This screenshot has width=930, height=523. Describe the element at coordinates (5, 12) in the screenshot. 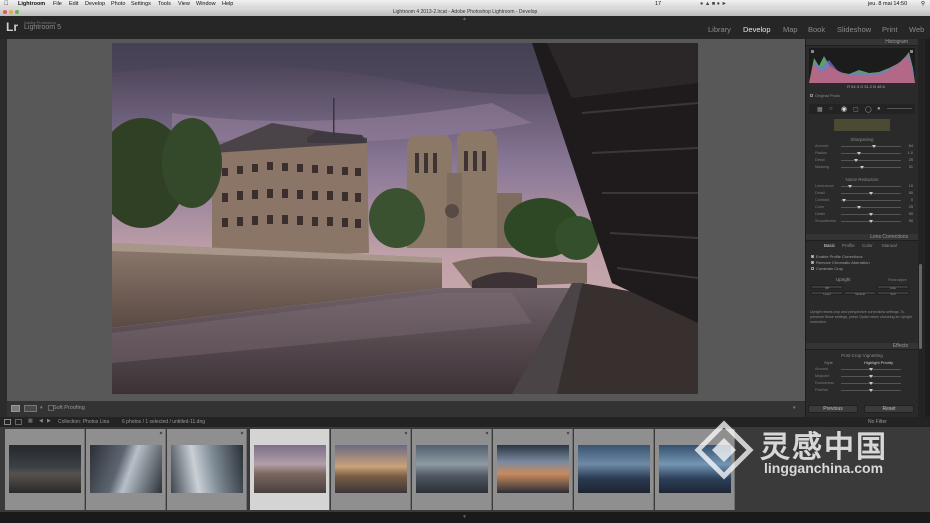

I see `close-window-icon` at that location.